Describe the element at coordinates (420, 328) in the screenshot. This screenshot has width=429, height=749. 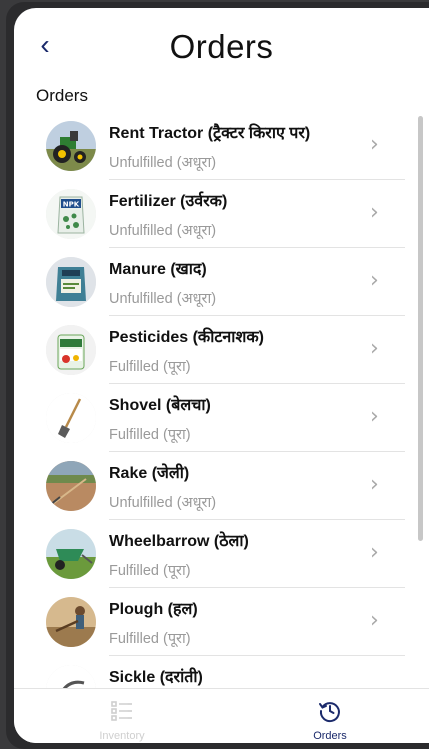
I see `scrollbar` at that location.